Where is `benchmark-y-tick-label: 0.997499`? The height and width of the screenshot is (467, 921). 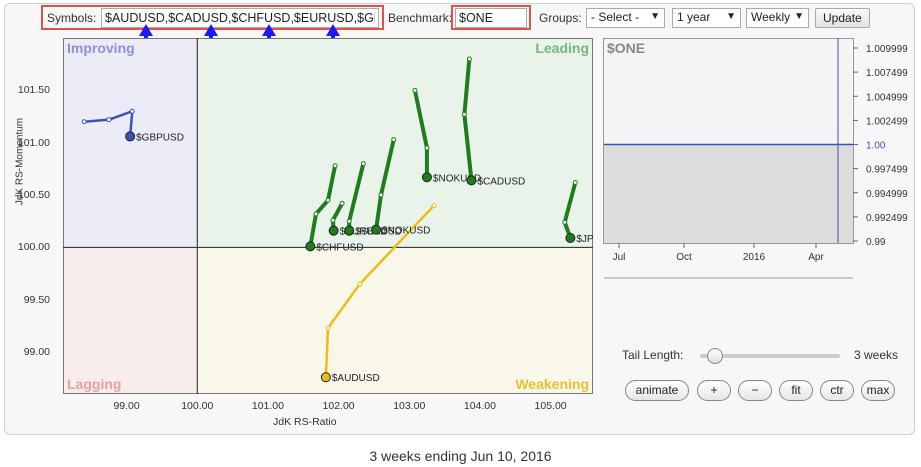 benchmark-y-tick-label: 0.997499 is located at coordinates (887, 170).